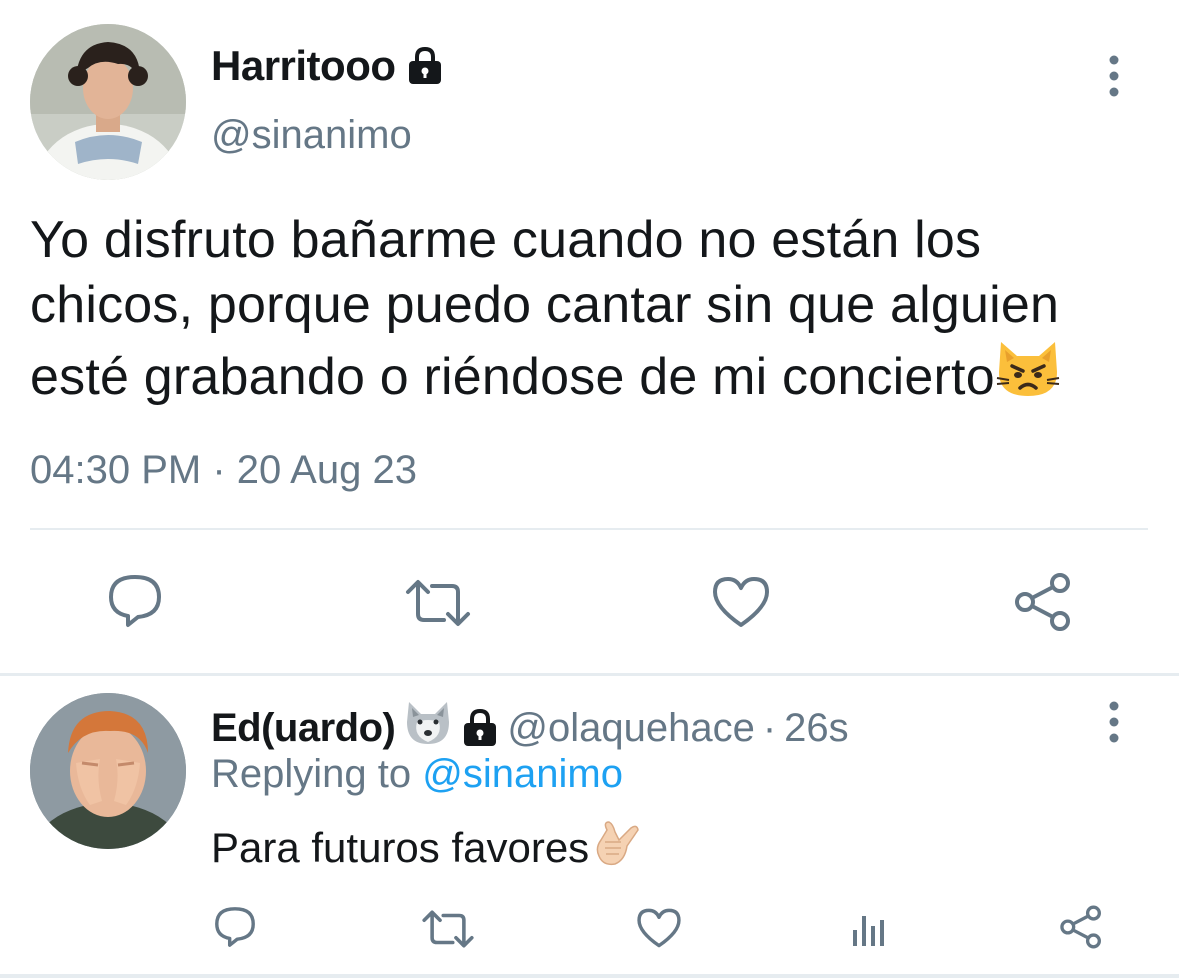  I want to click on handle: @sinanimo, so click(311, 135).